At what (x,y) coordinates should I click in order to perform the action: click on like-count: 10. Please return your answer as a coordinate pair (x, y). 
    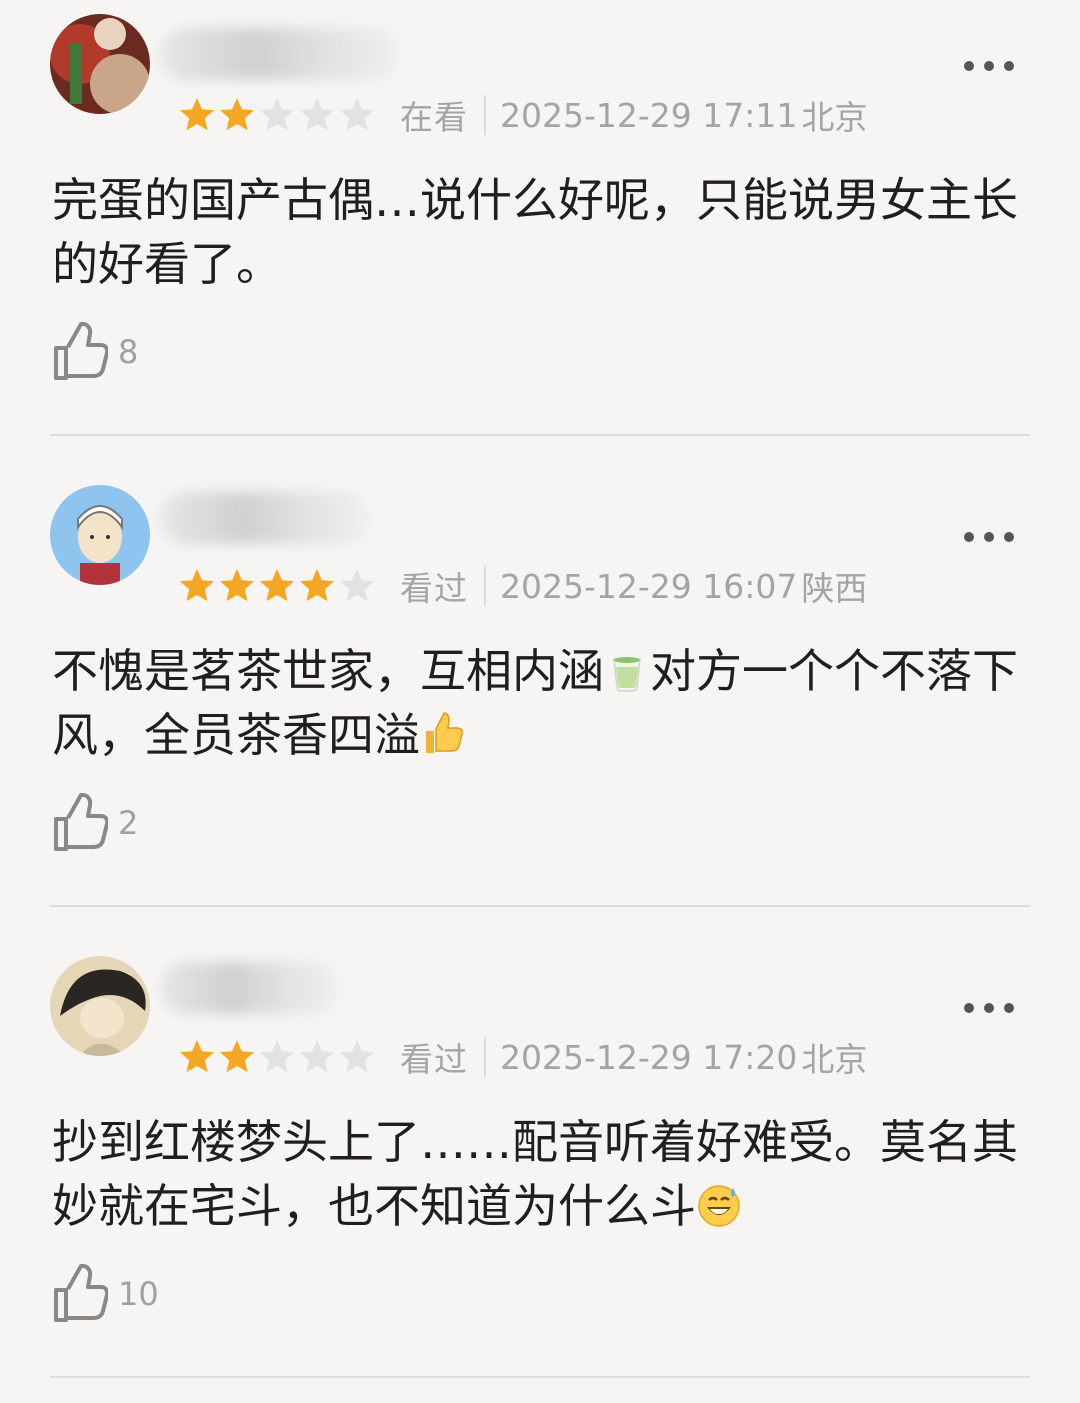
    Looking at the image, I should click on (138, 1294).